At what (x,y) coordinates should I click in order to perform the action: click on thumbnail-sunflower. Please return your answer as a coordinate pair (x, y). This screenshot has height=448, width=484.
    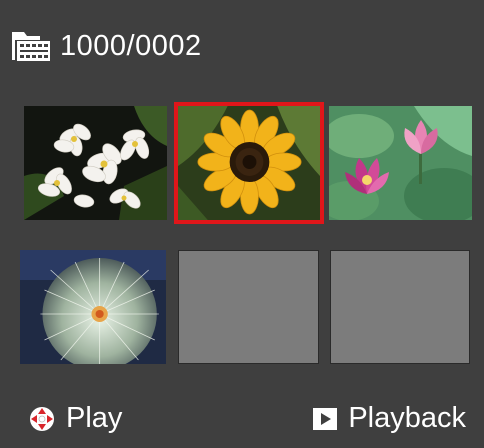
    Looking at the image, I should click on (249, 163).